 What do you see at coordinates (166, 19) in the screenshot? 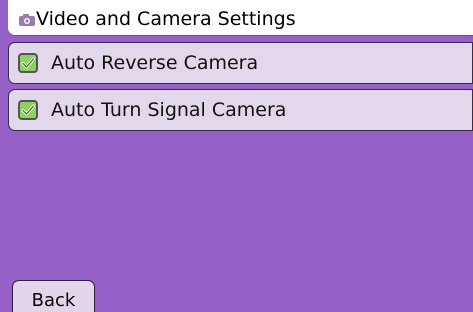
I see `page-title: Video and Camera Settings` at bounding box center [166, 19].